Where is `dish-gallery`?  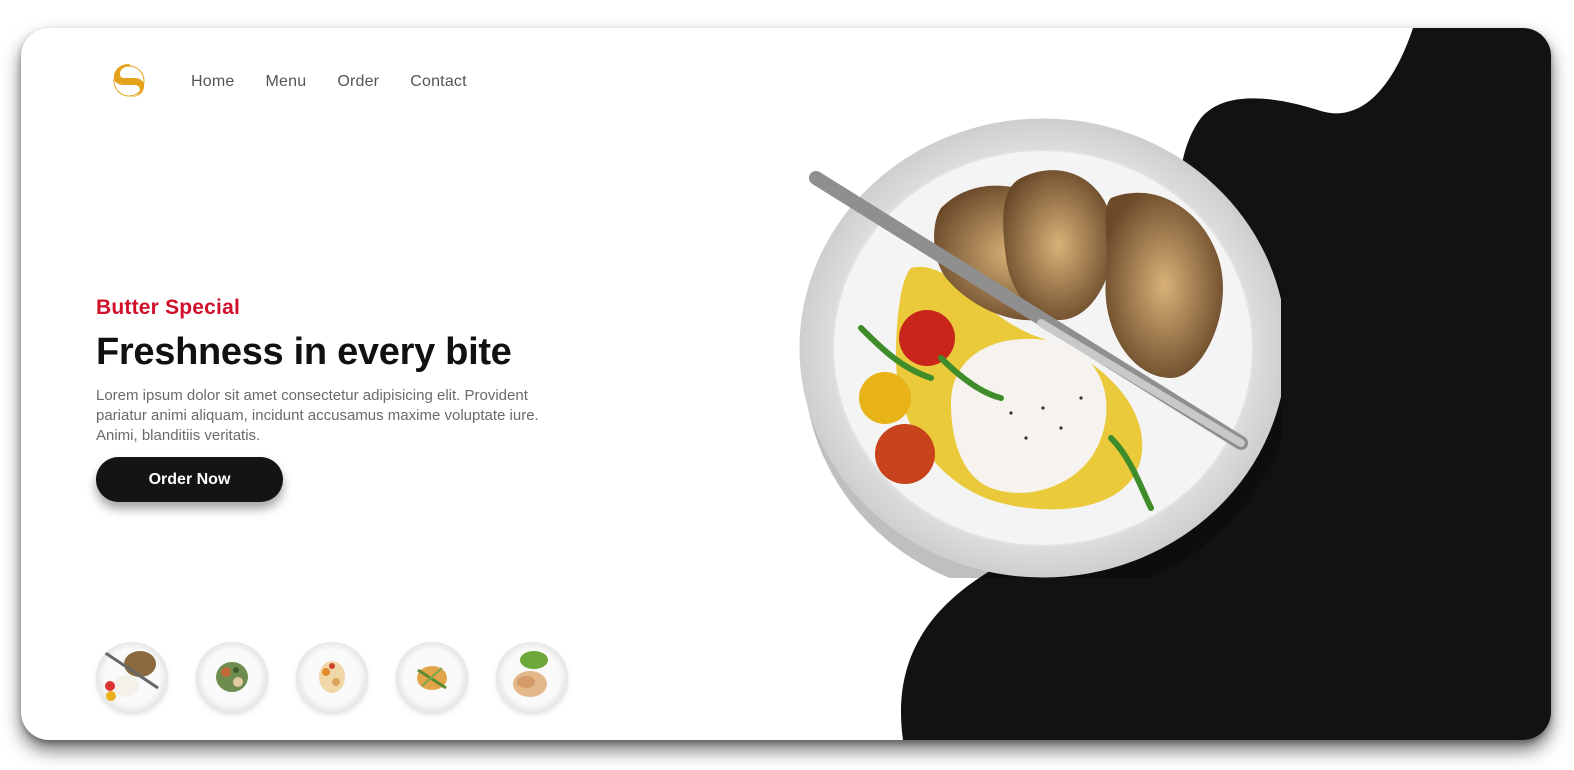
dish-gallery is located at coordinates (332, 677).